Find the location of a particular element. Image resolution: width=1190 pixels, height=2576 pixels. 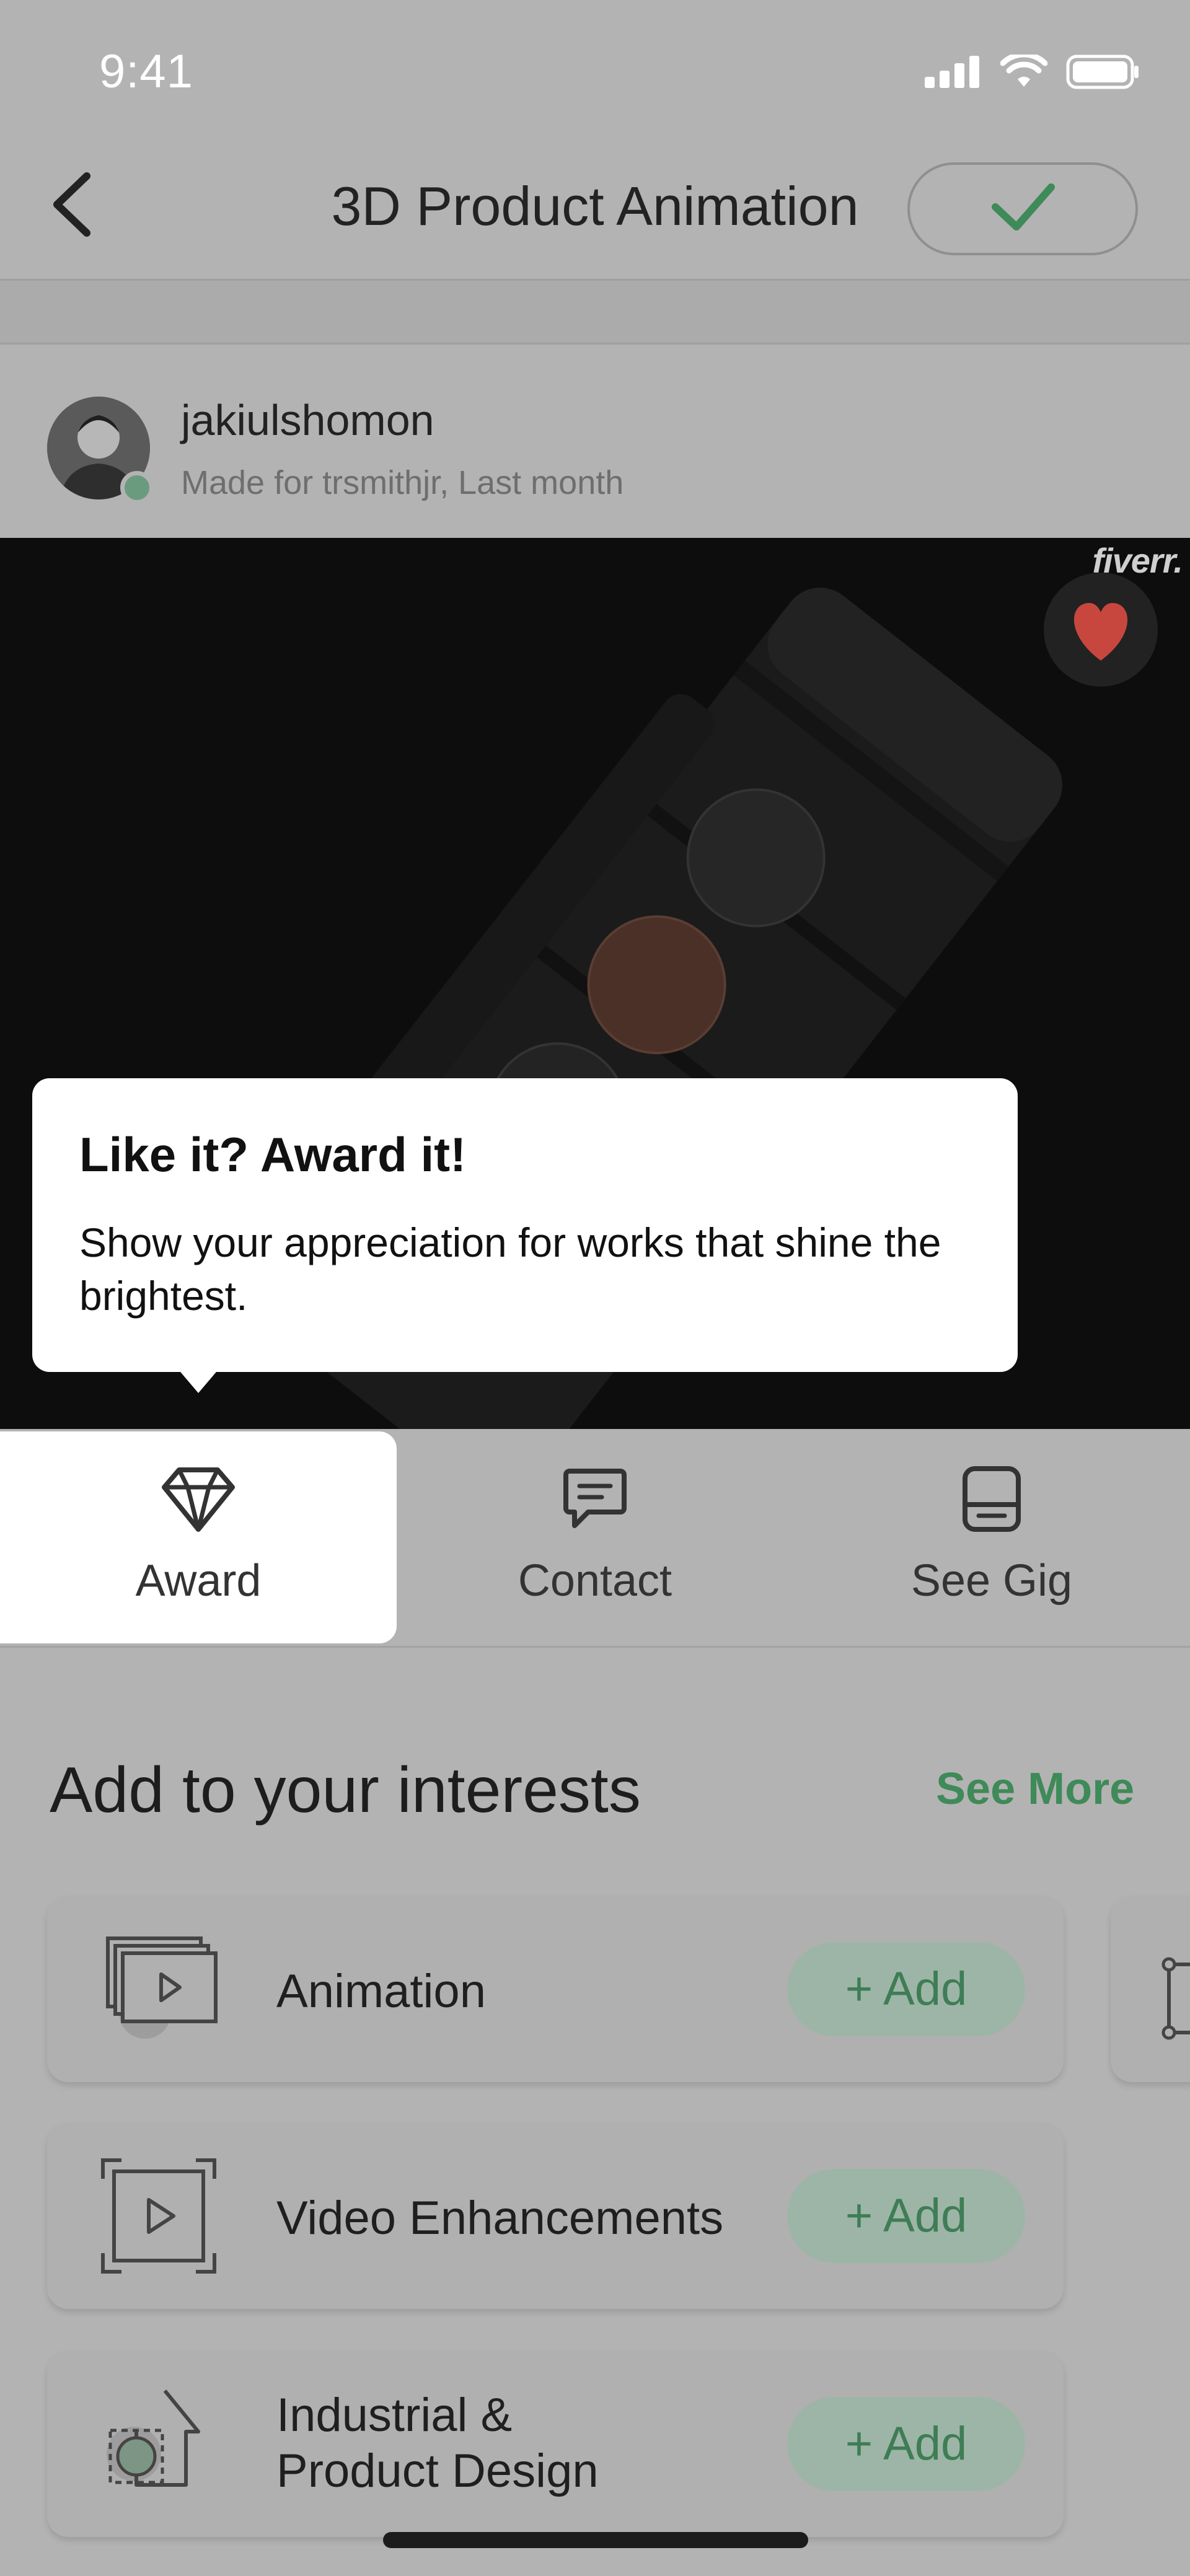

award-button: Award is located at coordinates (198, 1537).